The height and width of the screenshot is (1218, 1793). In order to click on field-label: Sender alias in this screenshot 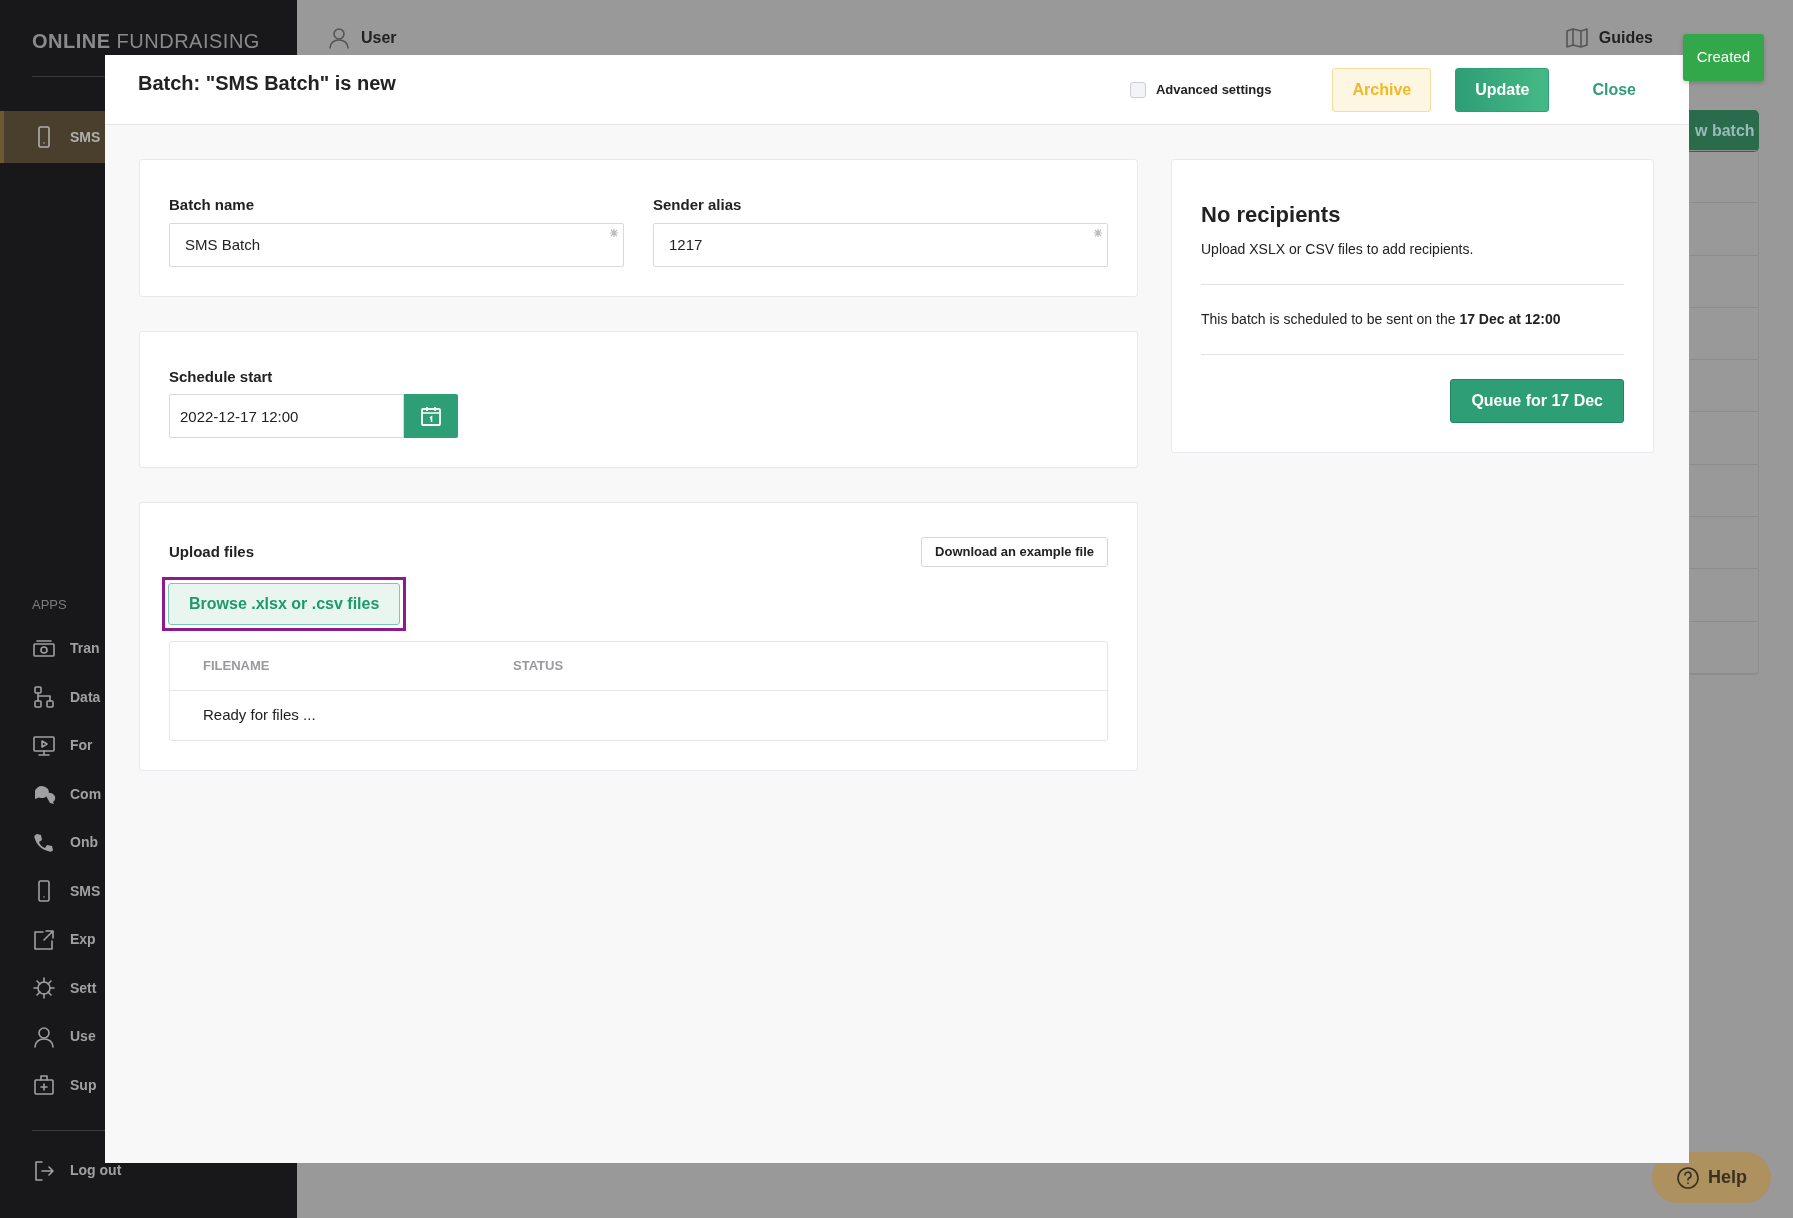, I will do `click(698, 205)`.